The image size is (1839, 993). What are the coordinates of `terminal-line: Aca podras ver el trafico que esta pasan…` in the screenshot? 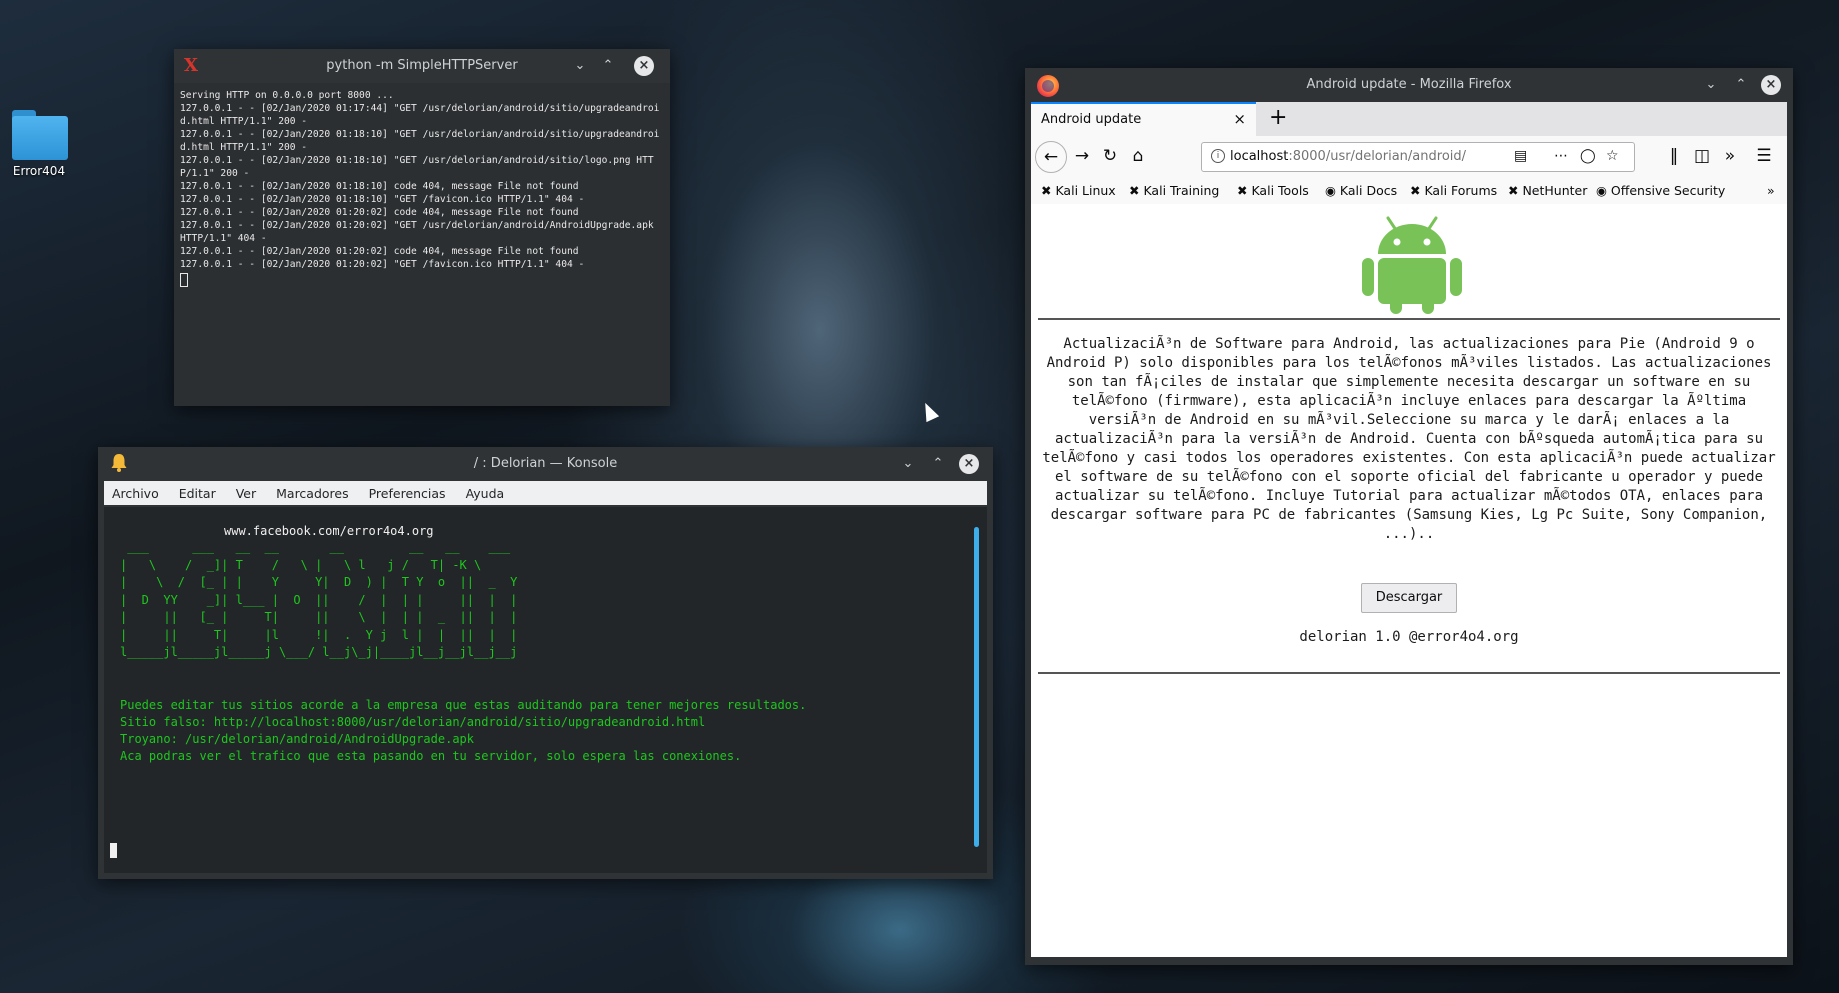 It's located at (431, 756).